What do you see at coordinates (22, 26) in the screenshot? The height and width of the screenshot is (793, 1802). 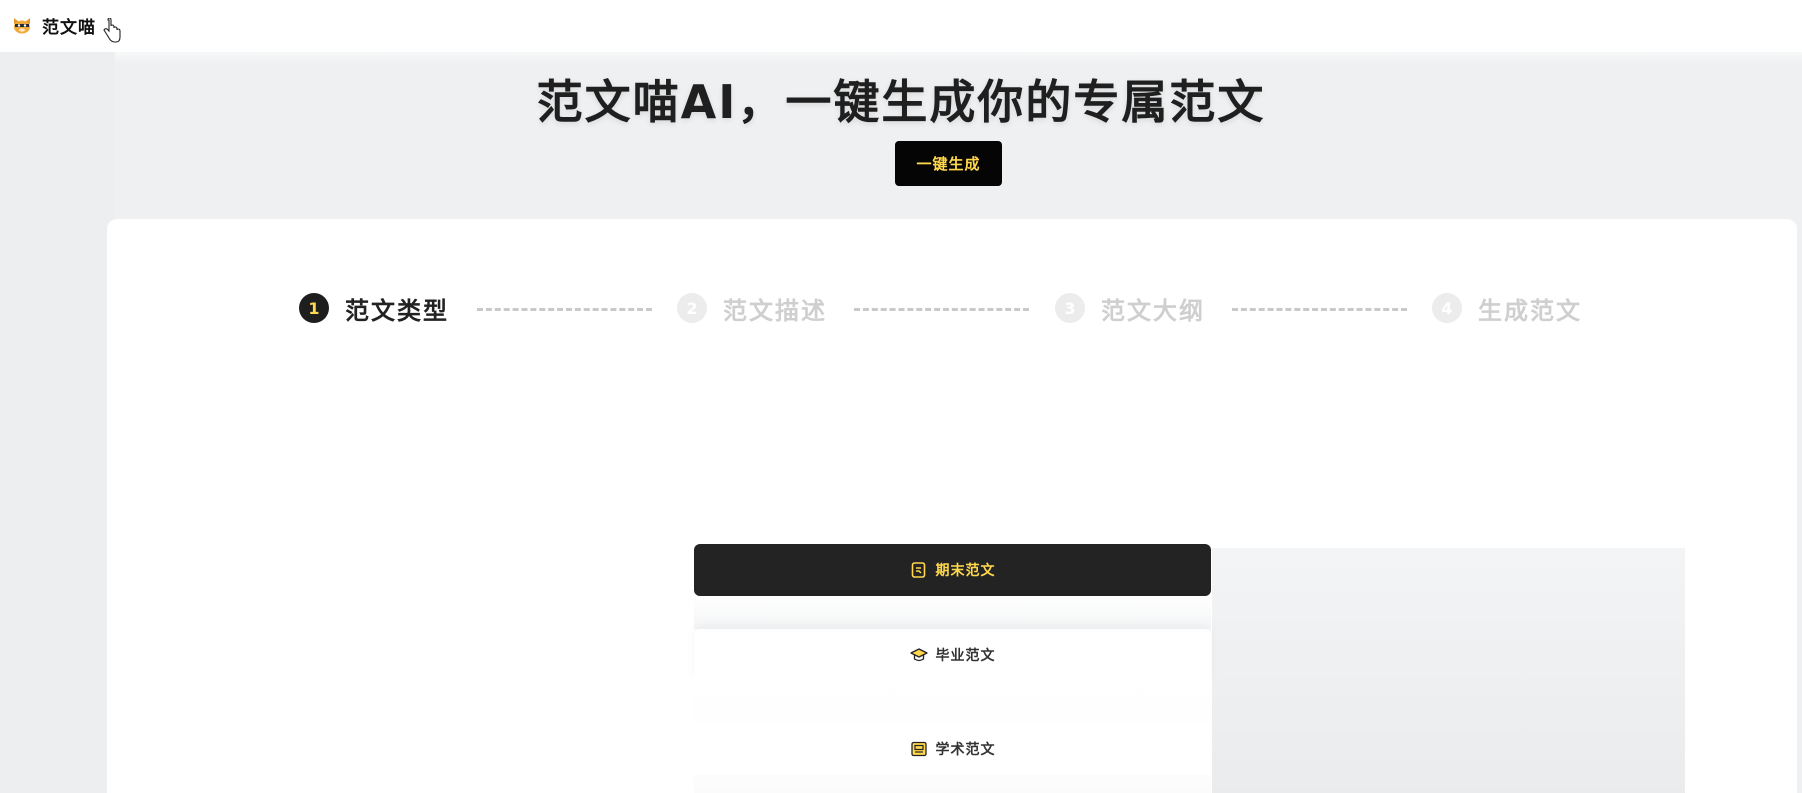 I see `cat-logo-icon` at bounding box center [22, 26].